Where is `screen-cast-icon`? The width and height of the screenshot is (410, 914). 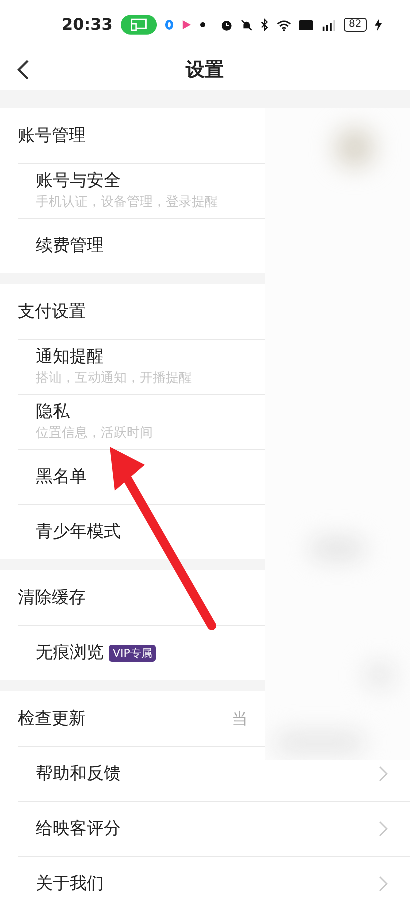
screen-cast-icon is located at coordinates (138, 25).